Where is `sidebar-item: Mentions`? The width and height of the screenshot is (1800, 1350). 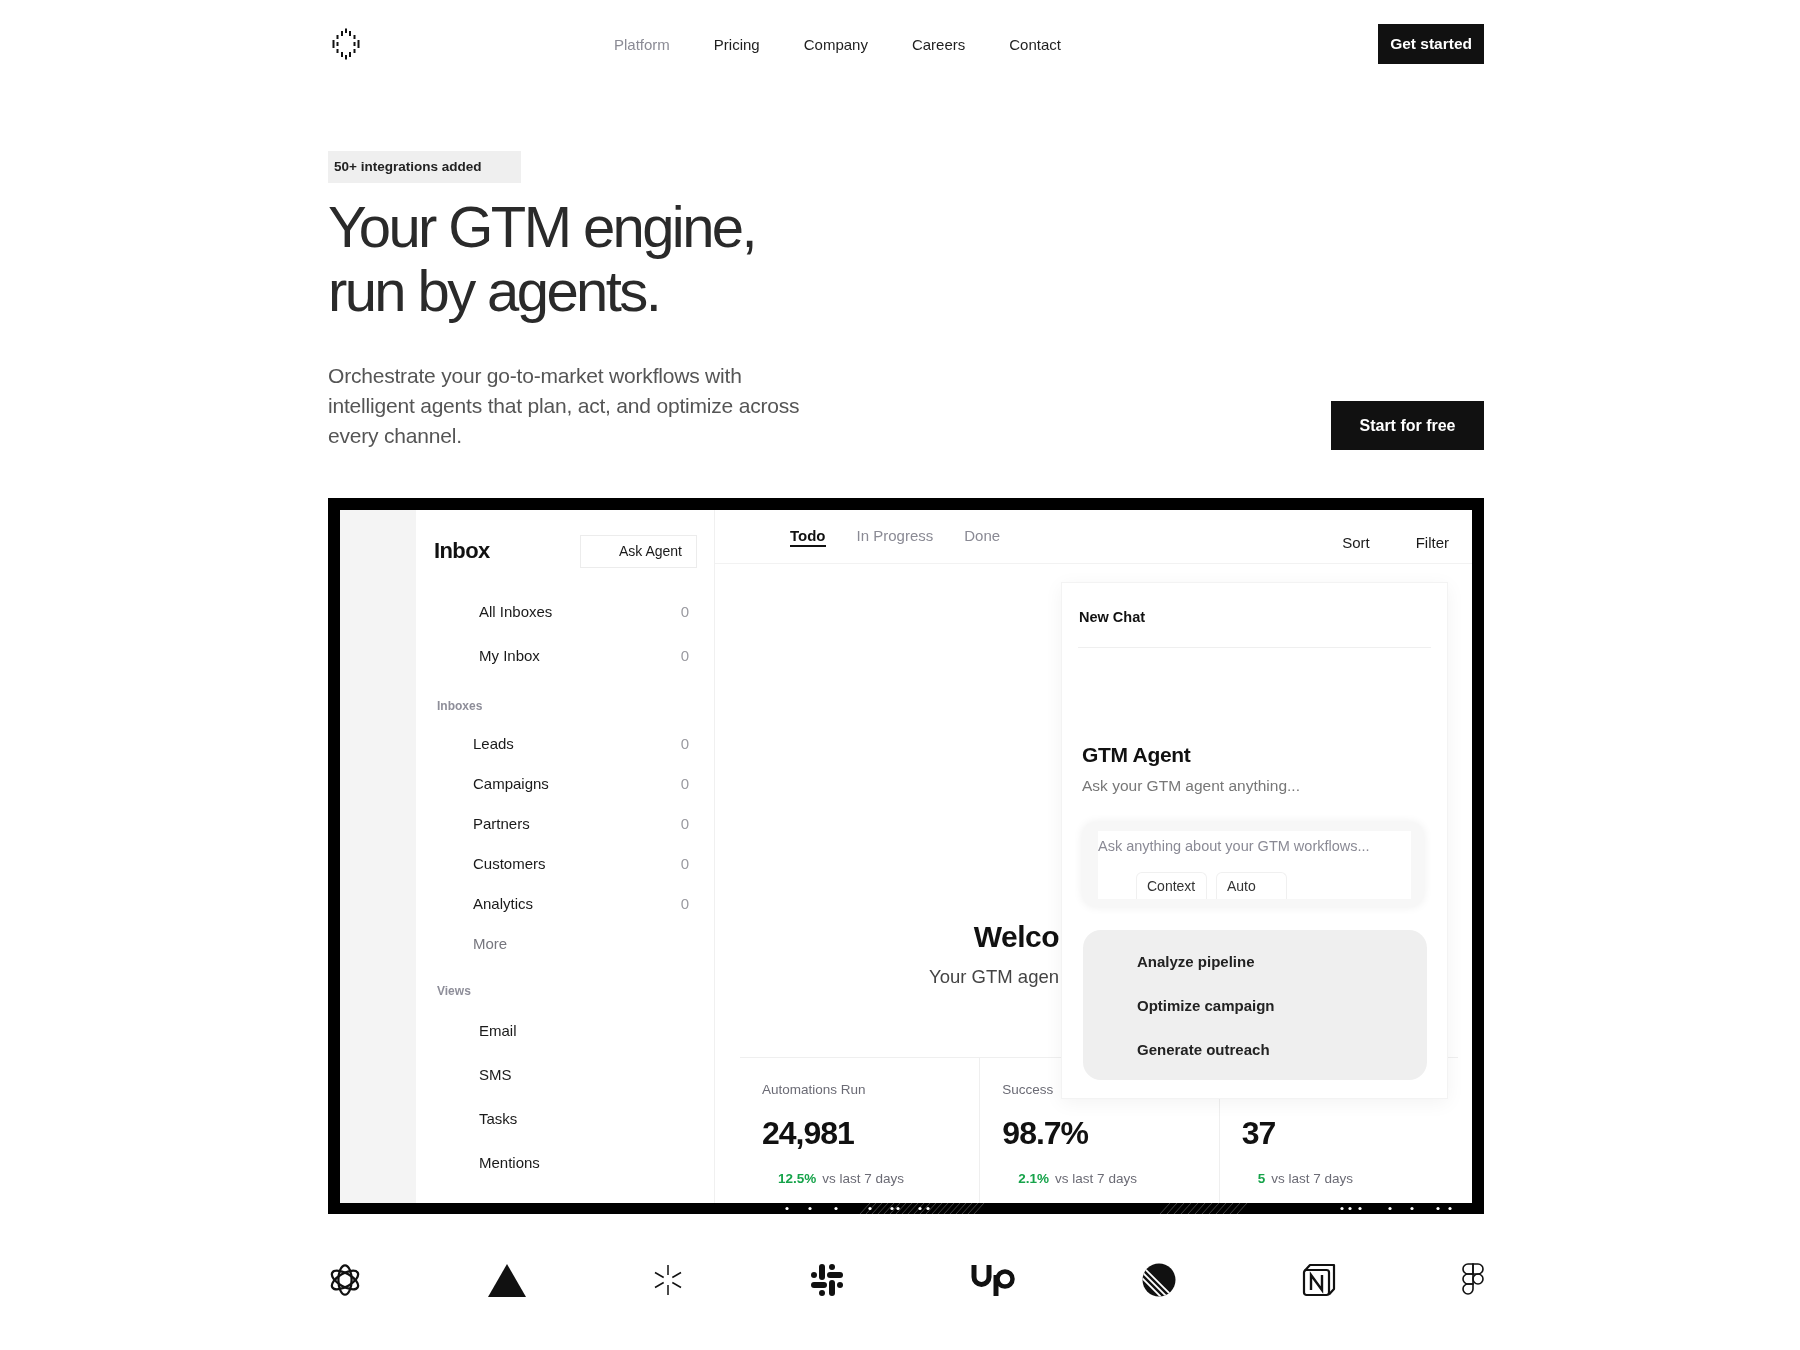
sidebar-item: Mentions is located at coordinates (565, 1162).